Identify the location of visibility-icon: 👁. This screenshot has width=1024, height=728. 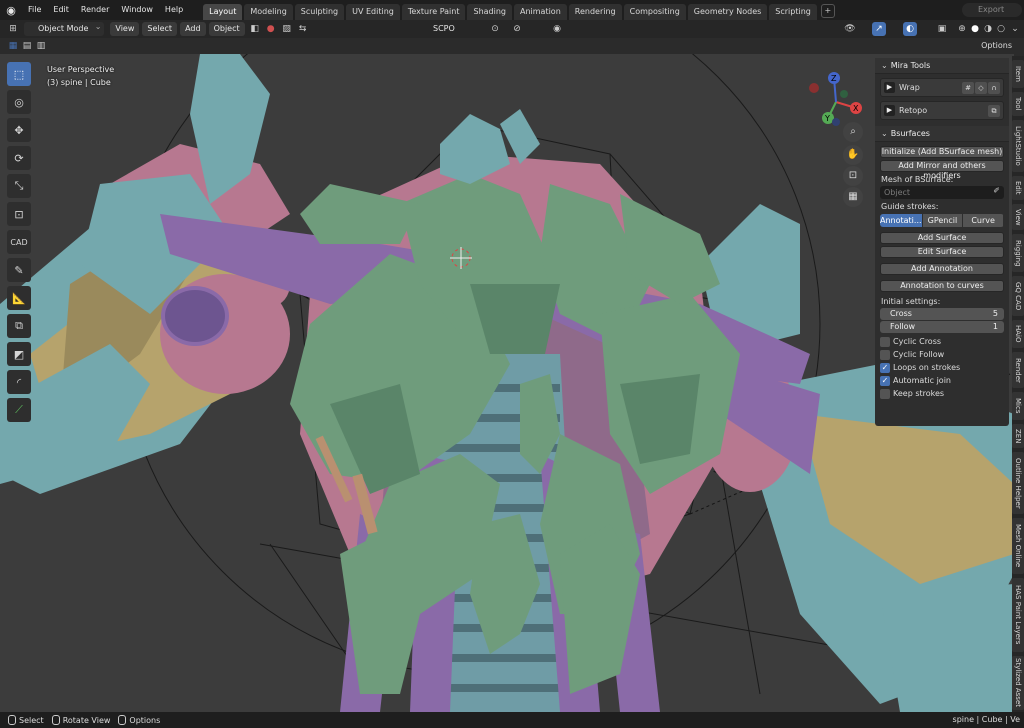
(850, 29).